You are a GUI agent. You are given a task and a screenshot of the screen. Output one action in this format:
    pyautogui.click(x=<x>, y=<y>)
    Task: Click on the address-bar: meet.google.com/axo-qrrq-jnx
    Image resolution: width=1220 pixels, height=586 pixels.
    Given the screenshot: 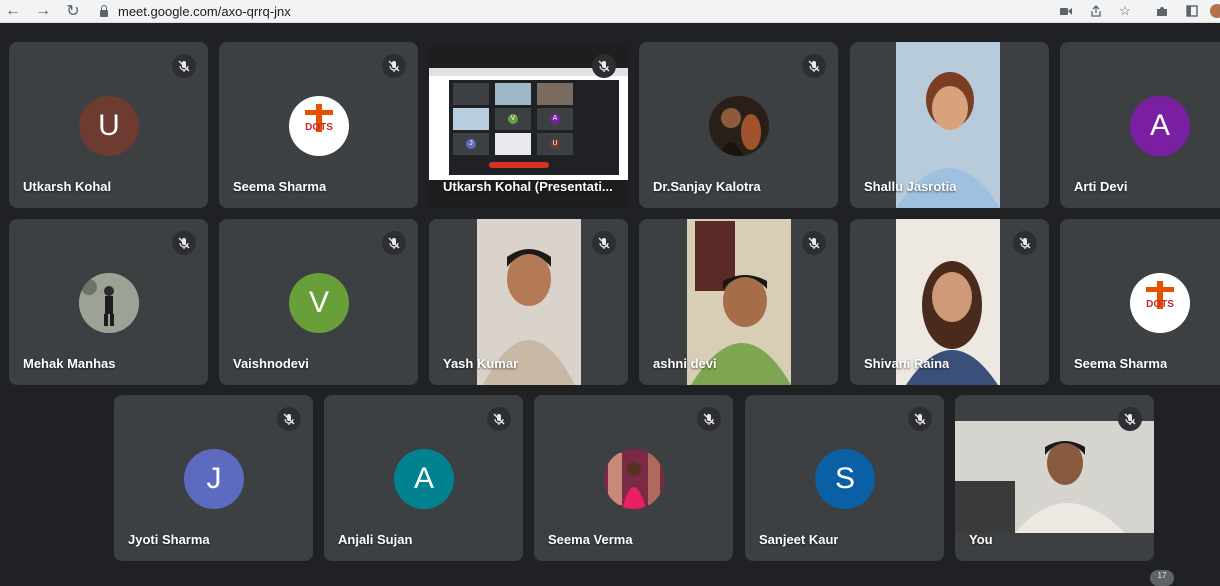 What is the action you would take?
    pyautogui.click(x=195, y=11)
    